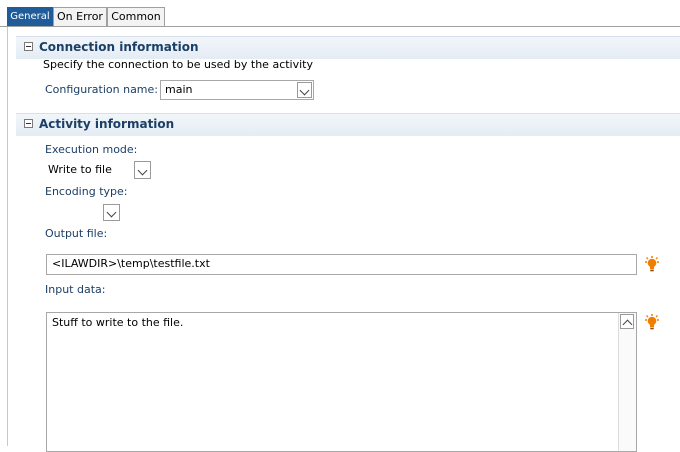 This screenshot has width=680, height=452. I want to click on scroll-up-button, so click(627, 322).